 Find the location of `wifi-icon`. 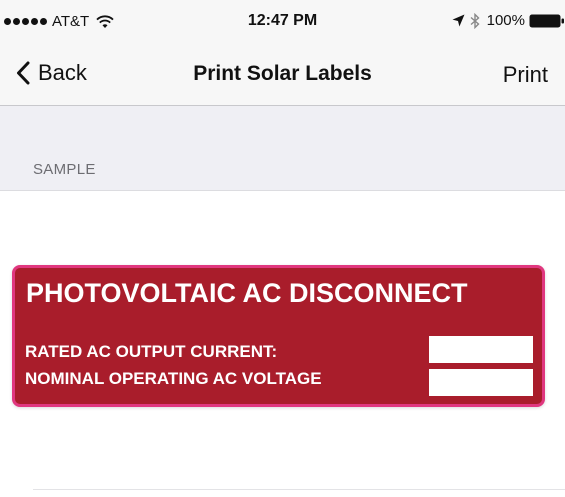

wifi-icon is located at coordinates (105, 21).